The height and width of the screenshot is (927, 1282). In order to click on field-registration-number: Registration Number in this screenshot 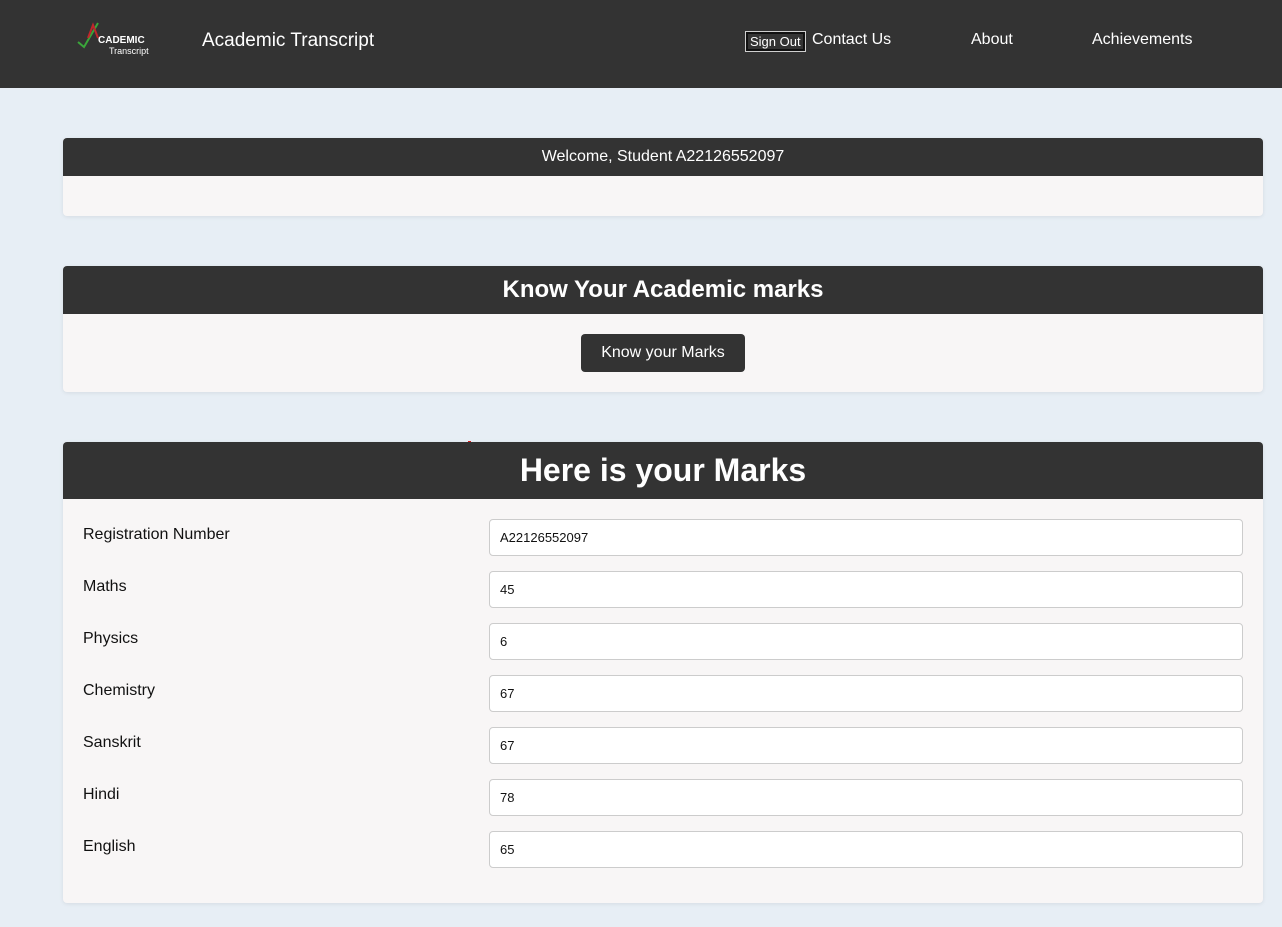, I will do `click(663, 537)`.